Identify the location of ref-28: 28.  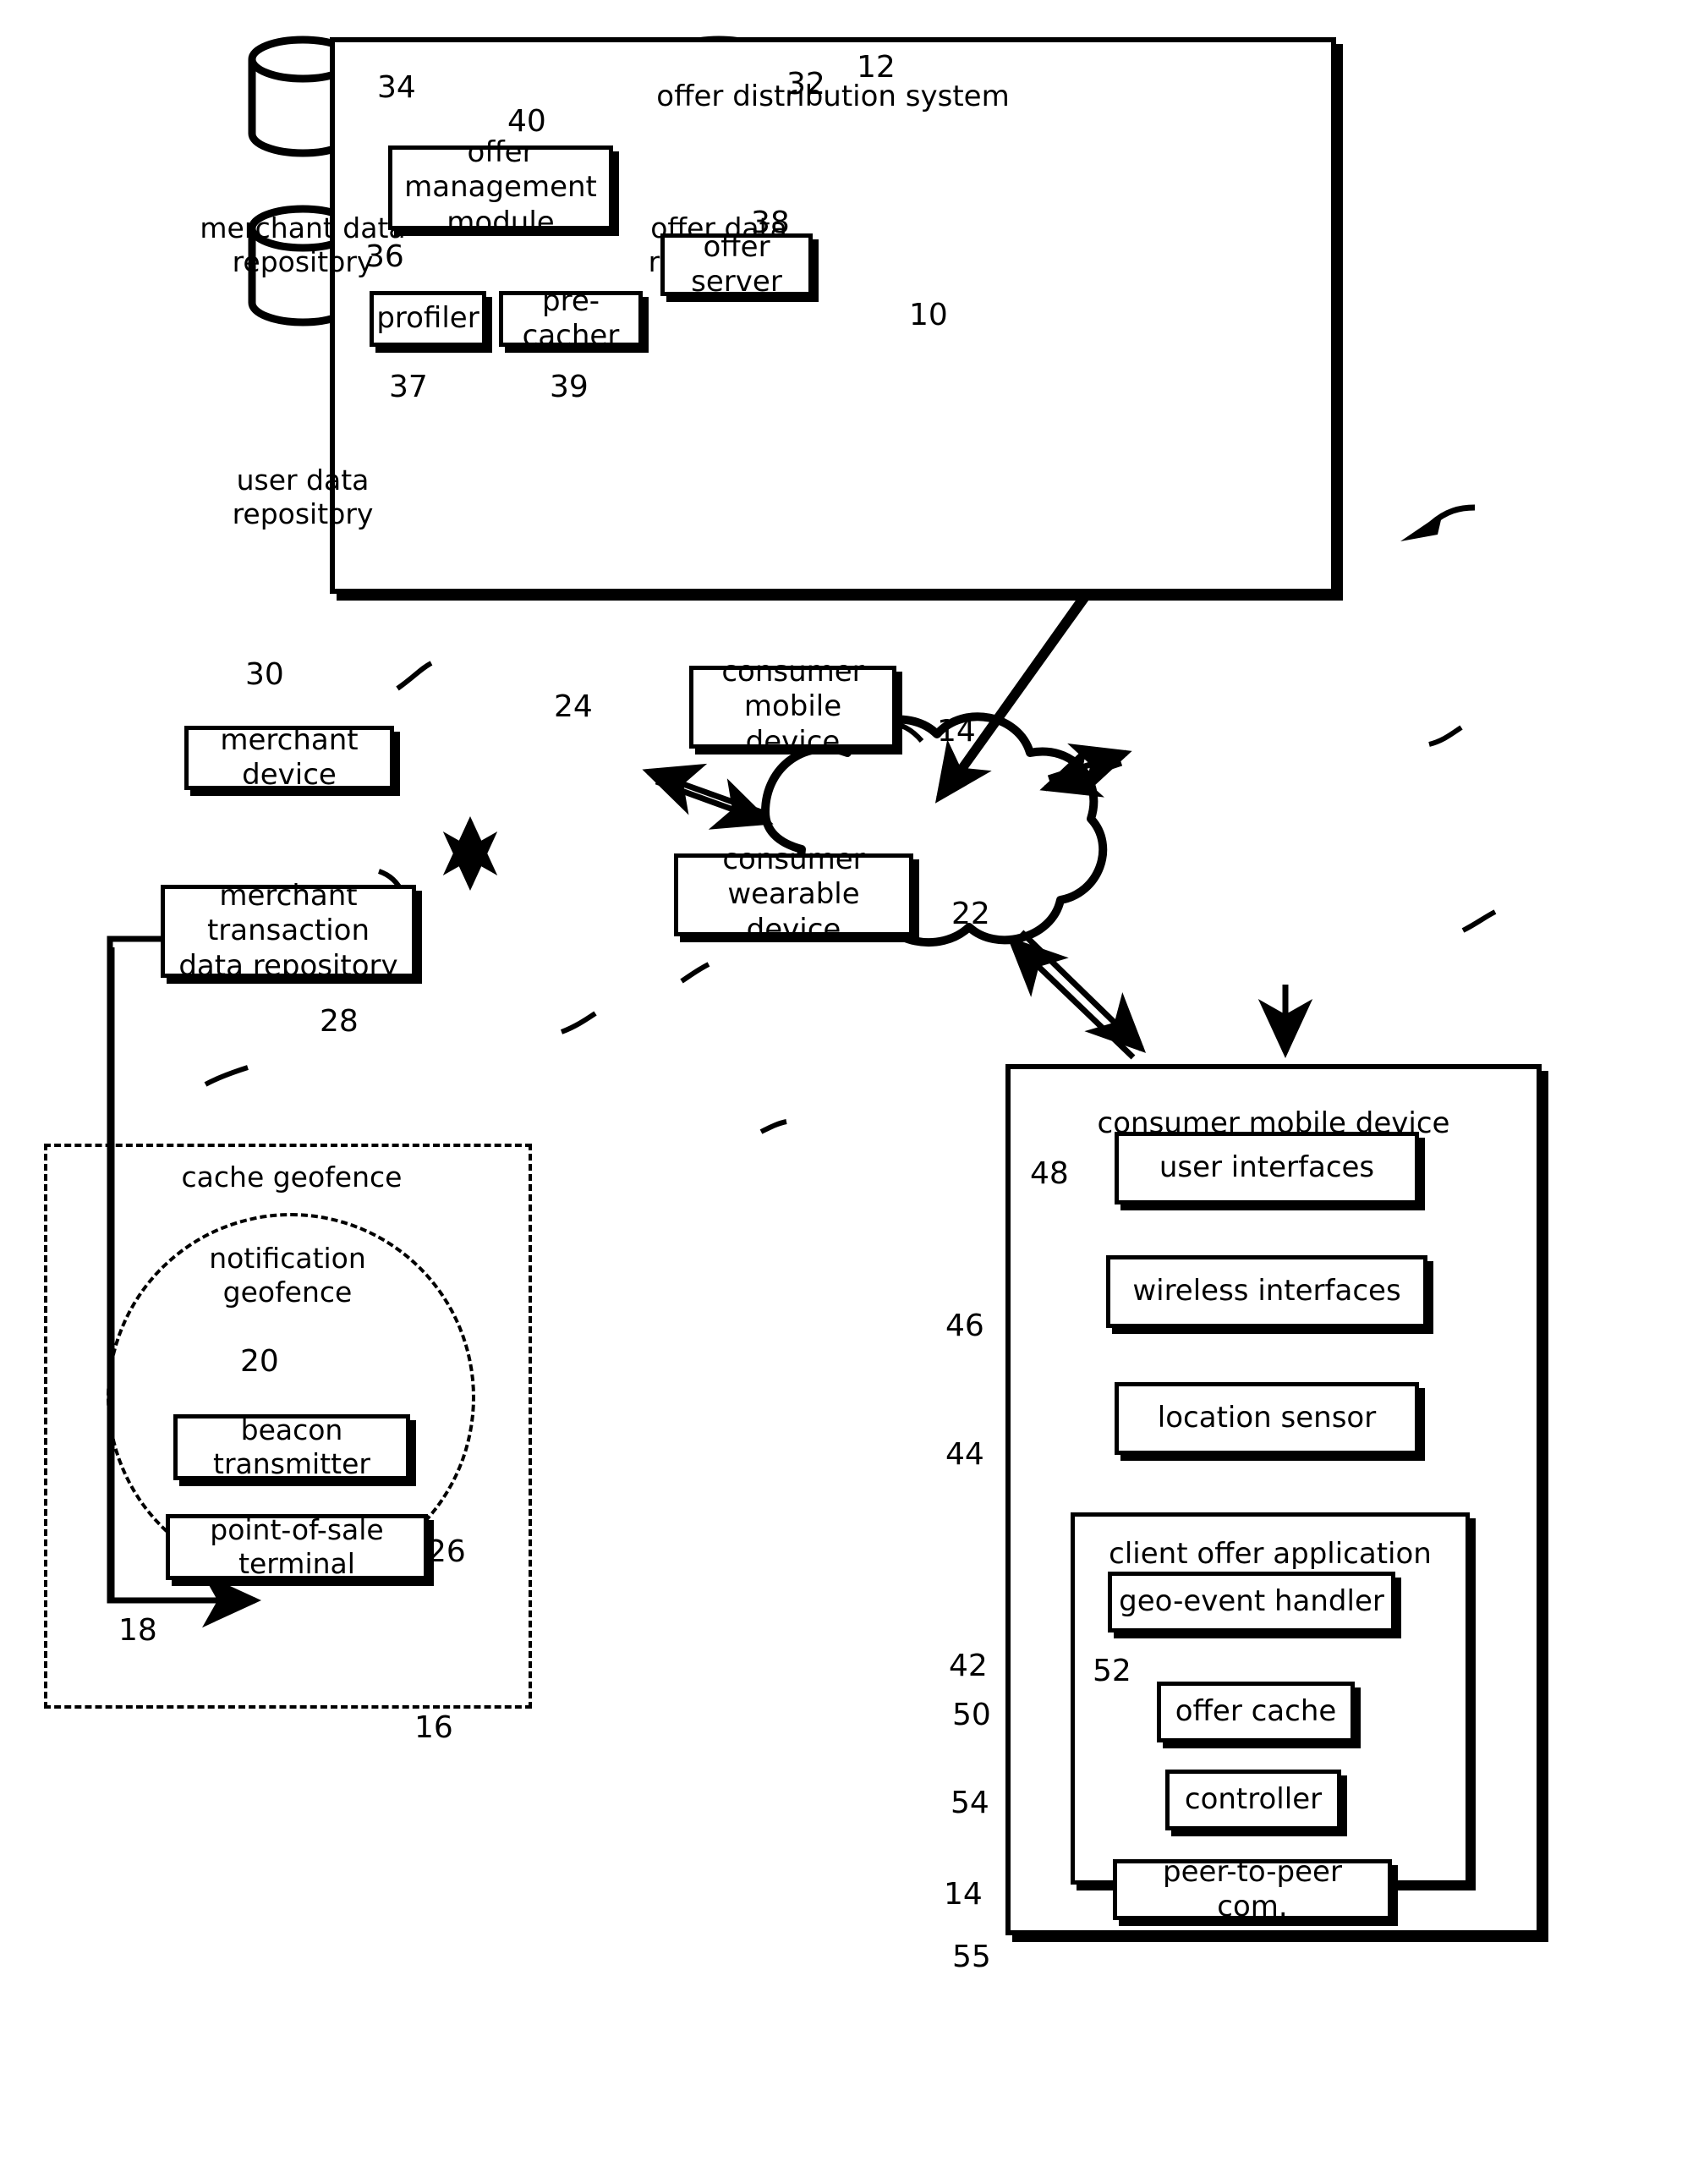
(339, 1022).